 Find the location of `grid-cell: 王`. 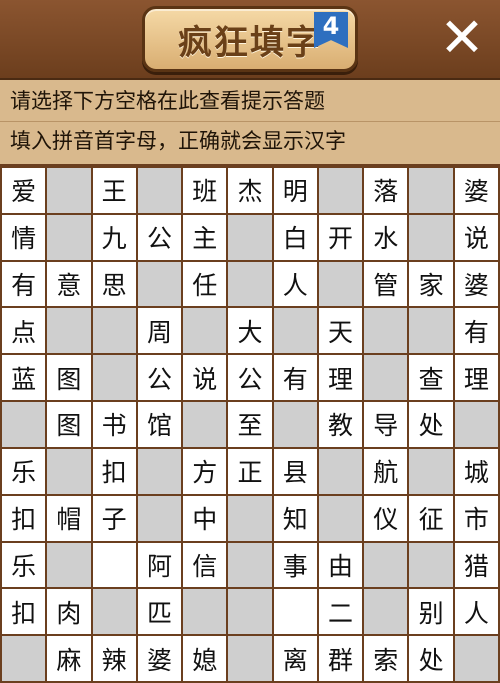

grid-cell: 王 is located at coordinates (114, 190).